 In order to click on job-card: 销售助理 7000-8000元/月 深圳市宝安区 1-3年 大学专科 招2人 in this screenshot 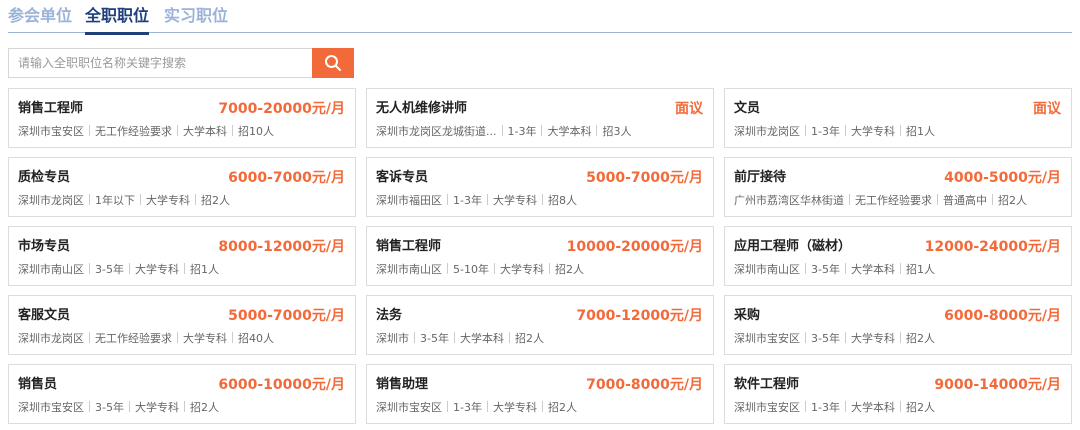, I will do `click(540, 394)`.